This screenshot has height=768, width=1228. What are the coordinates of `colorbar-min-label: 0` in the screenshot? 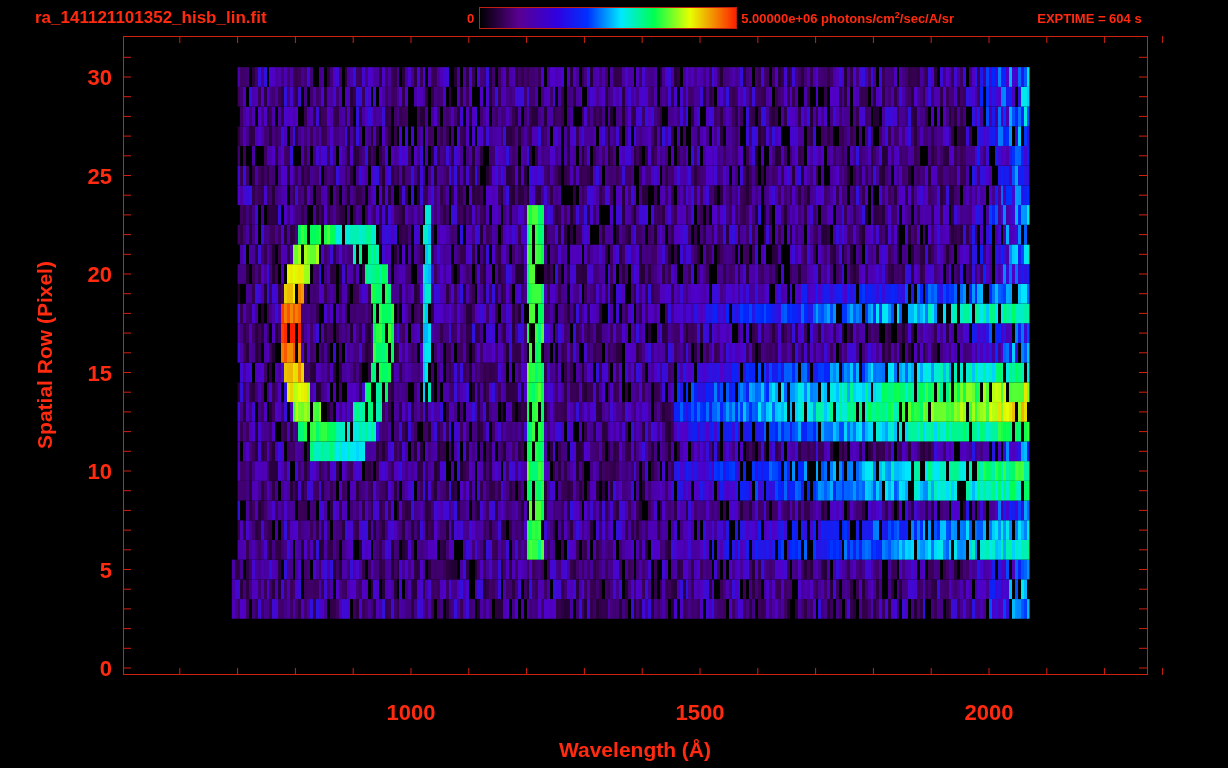 It's located at (471, 18).